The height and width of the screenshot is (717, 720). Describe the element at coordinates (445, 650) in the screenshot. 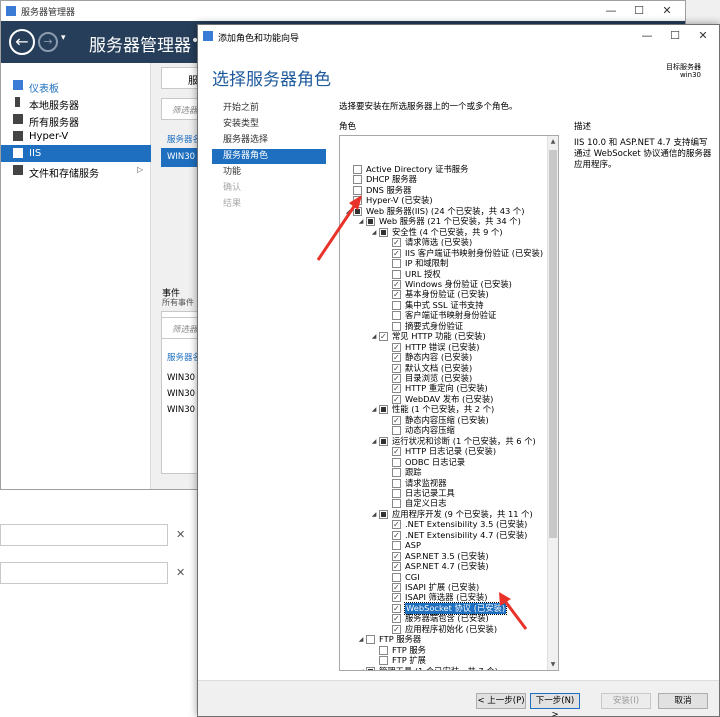

I see `tree-item: FTP 服务` at that location.